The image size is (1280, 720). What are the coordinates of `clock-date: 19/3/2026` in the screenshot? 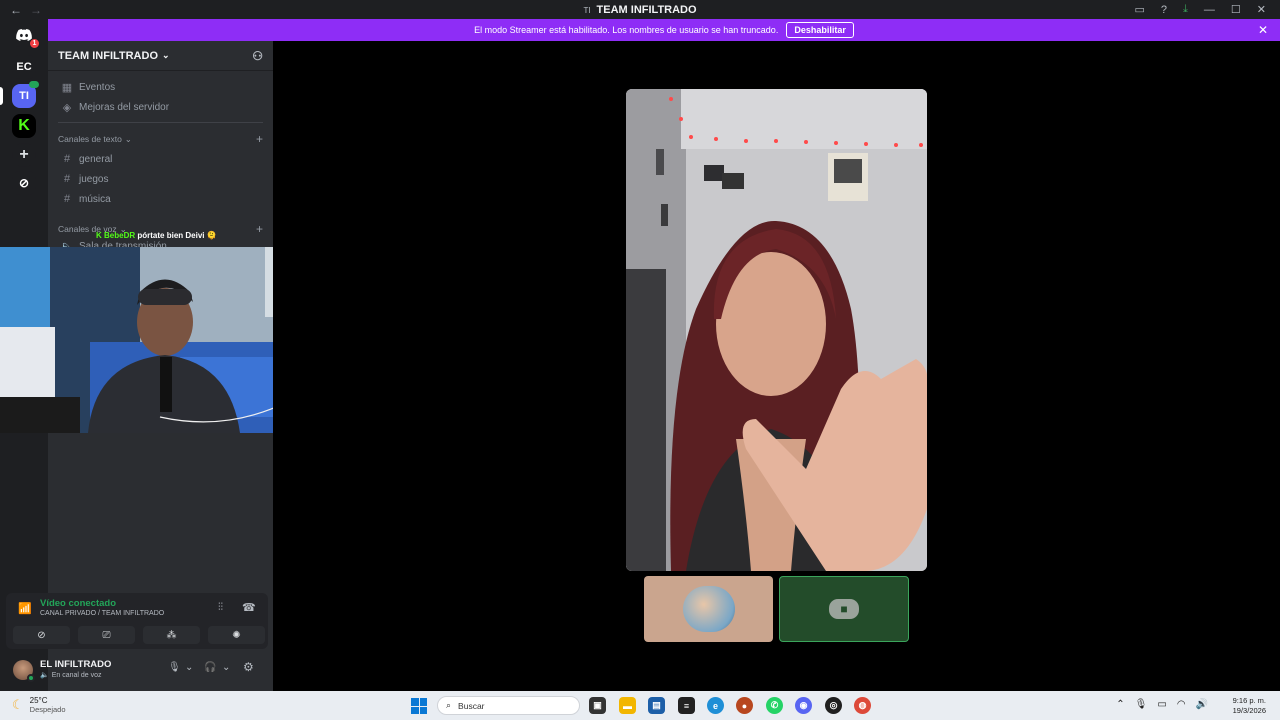 It's located at (1249, 710).